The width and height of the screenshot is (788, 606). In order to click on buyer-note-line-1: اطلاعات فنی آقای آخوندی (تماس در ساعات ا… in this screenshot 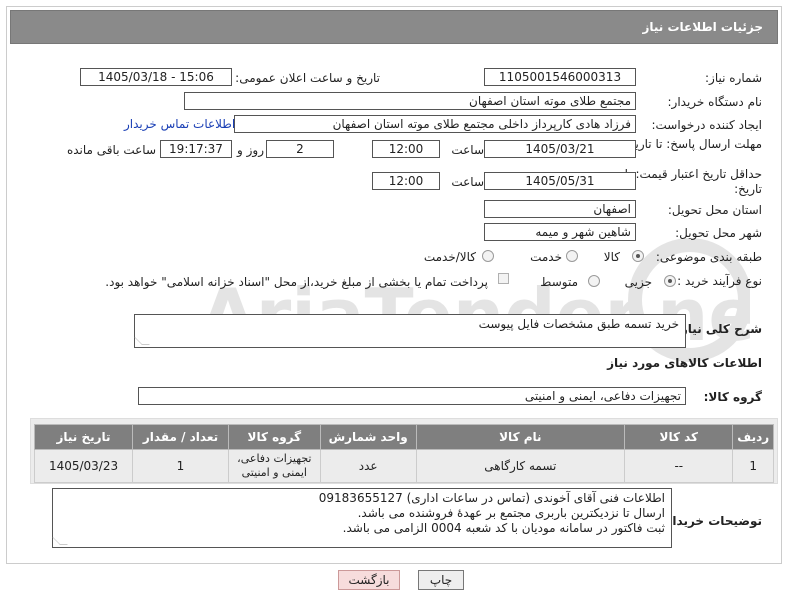, I will do `click(491, 498)`.